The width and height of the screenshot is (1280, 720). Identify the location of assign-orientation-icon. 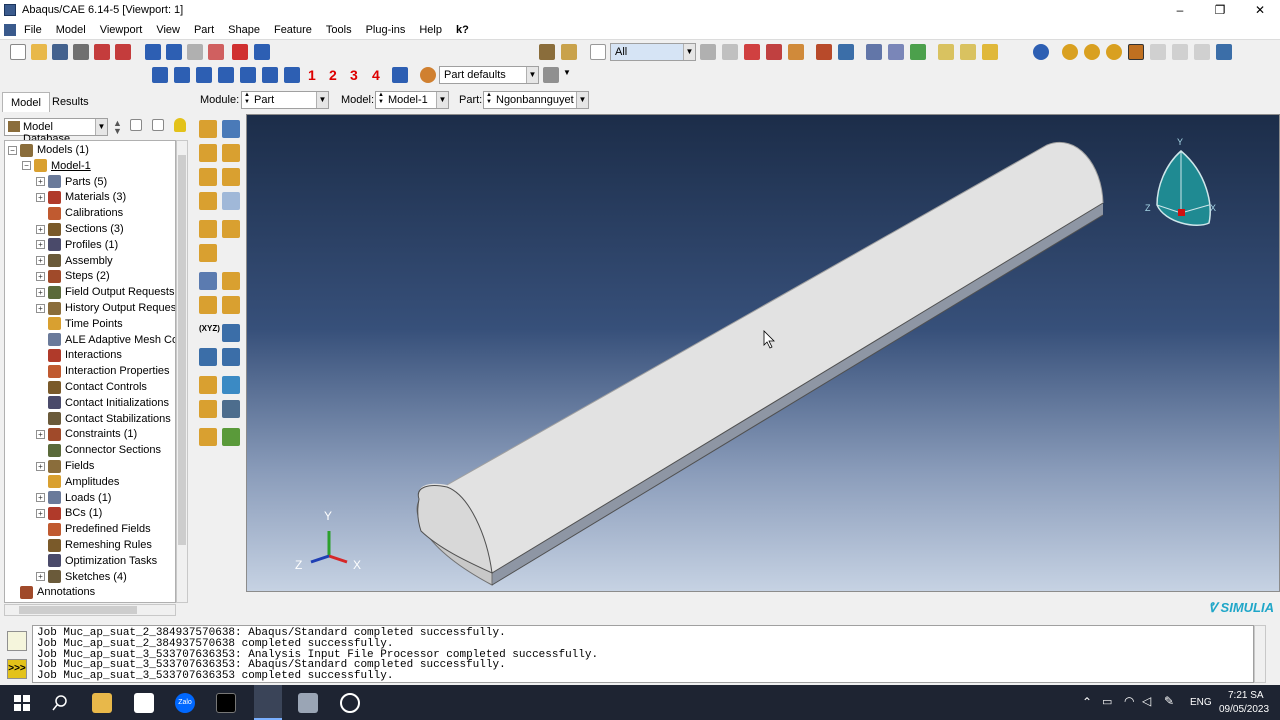
(231, 437).